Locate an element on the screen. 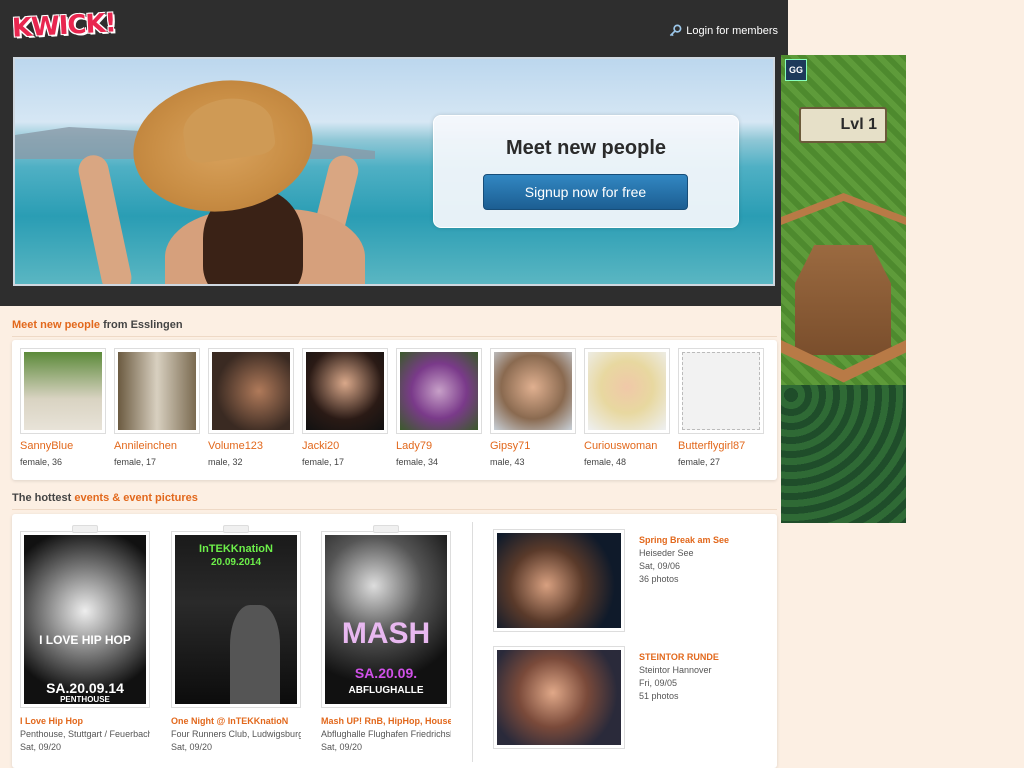 This screenshot has width=1024, height=768. person-card: Volume123 male, 32 is located at coordinates (251, 407).